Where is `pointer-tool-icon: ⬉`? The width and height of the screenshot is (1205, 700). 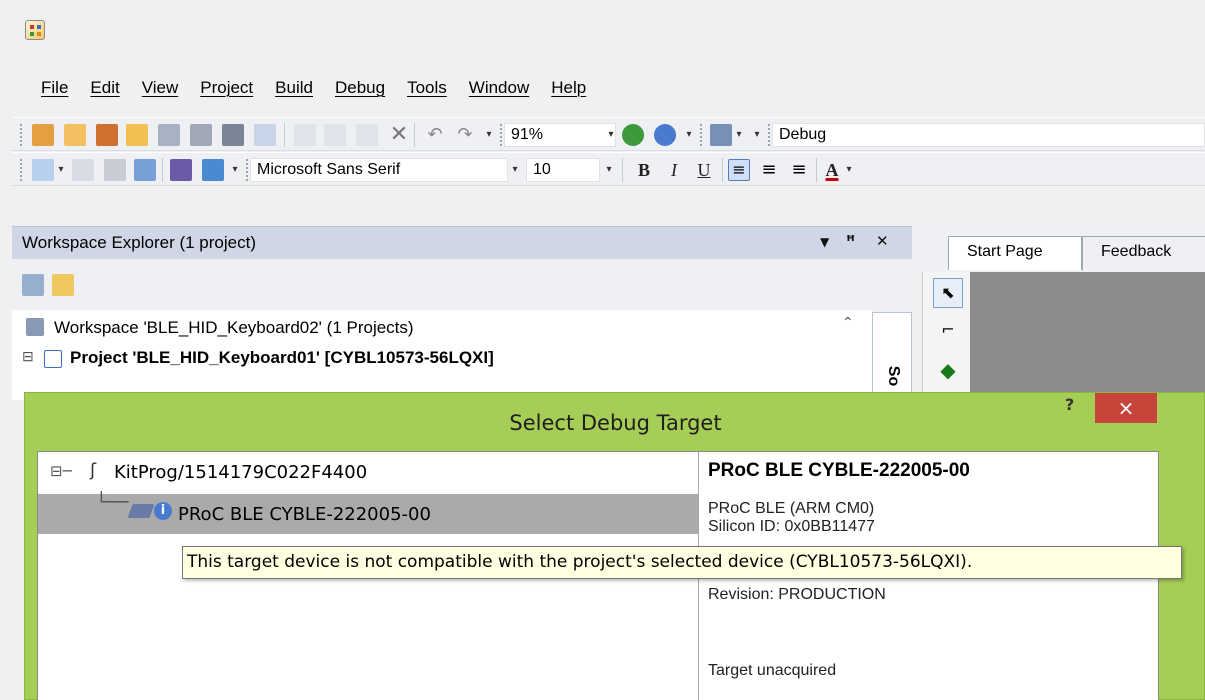
pointer-tool-icon: ⬉ is located at coordinates (948, 293).